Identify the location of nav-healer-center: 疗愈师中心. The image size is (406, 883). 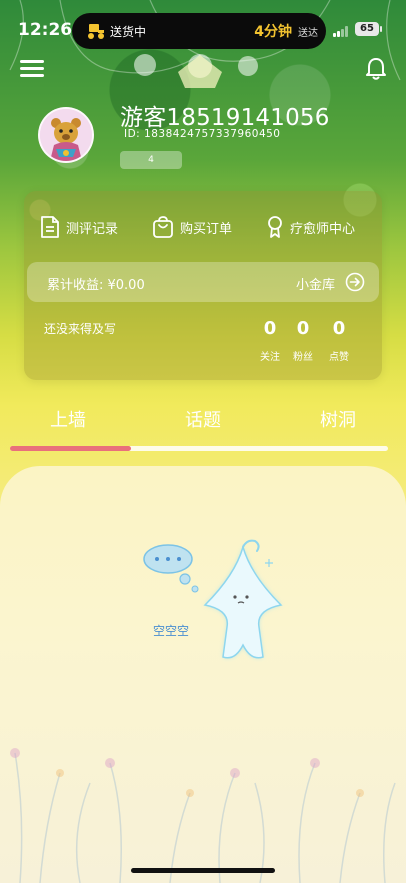
(310, 227).